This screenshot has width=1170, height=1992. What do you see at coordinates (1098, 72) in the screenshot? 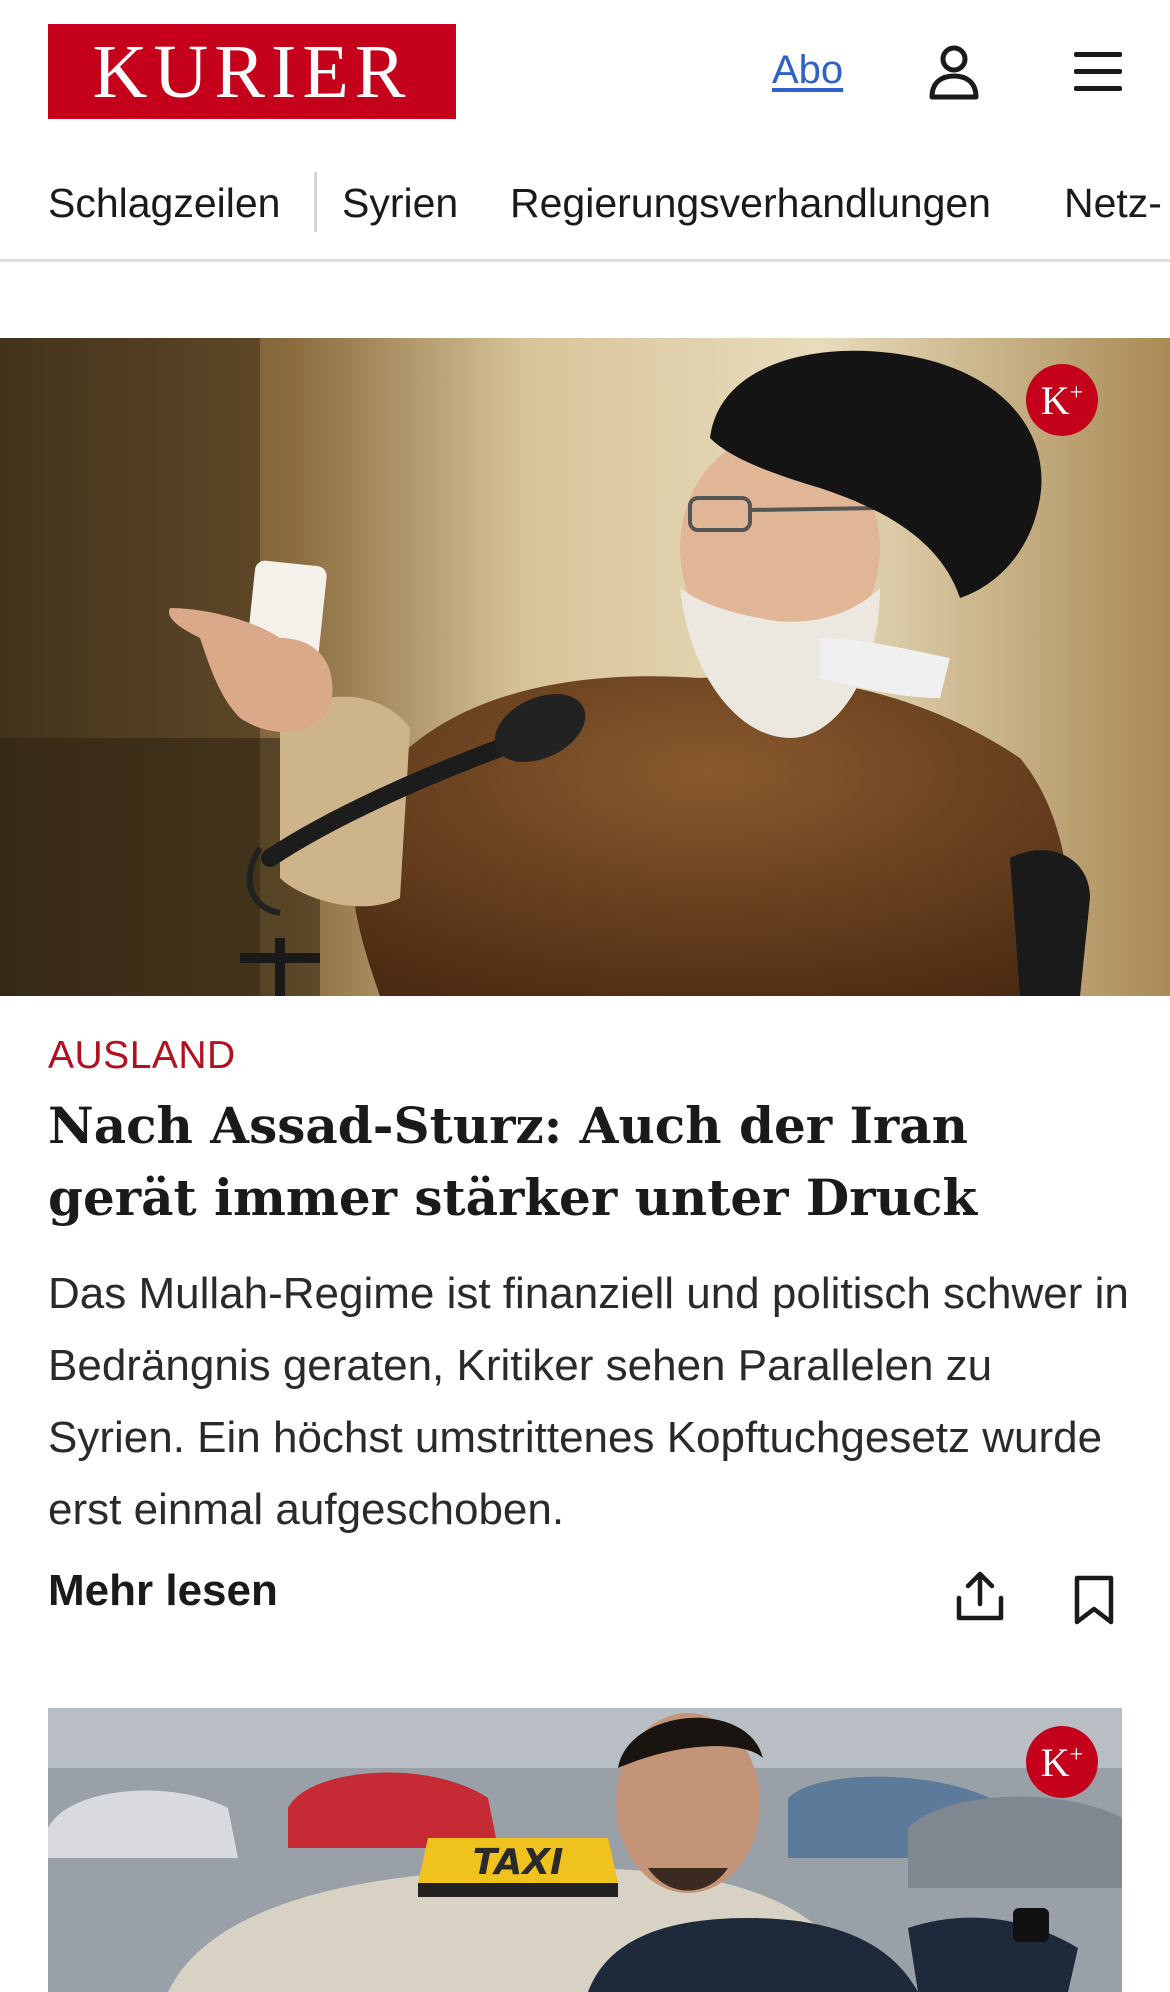
I see `hamburger-menu-icon` at bounding box center [1098, 72].